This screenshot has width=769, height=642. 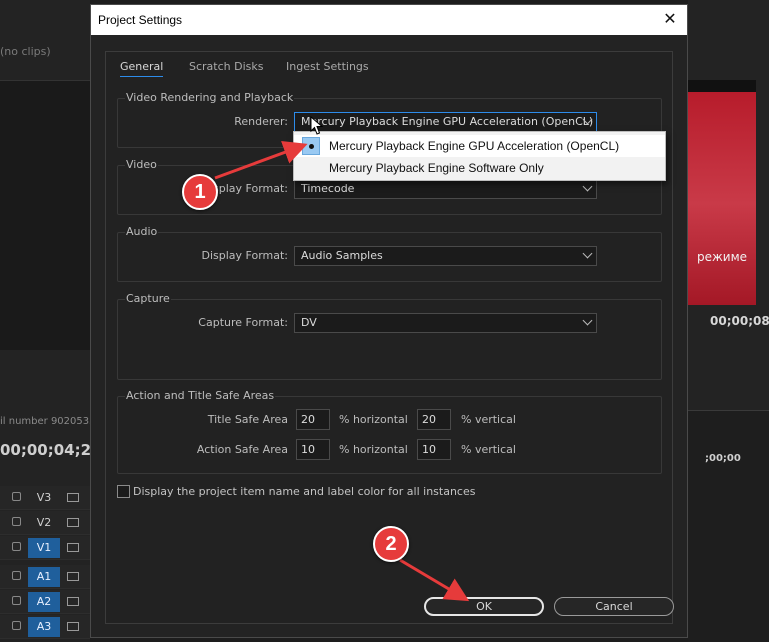 I want to click on annotation-badge-1: 1, so click(x=200, y=192).